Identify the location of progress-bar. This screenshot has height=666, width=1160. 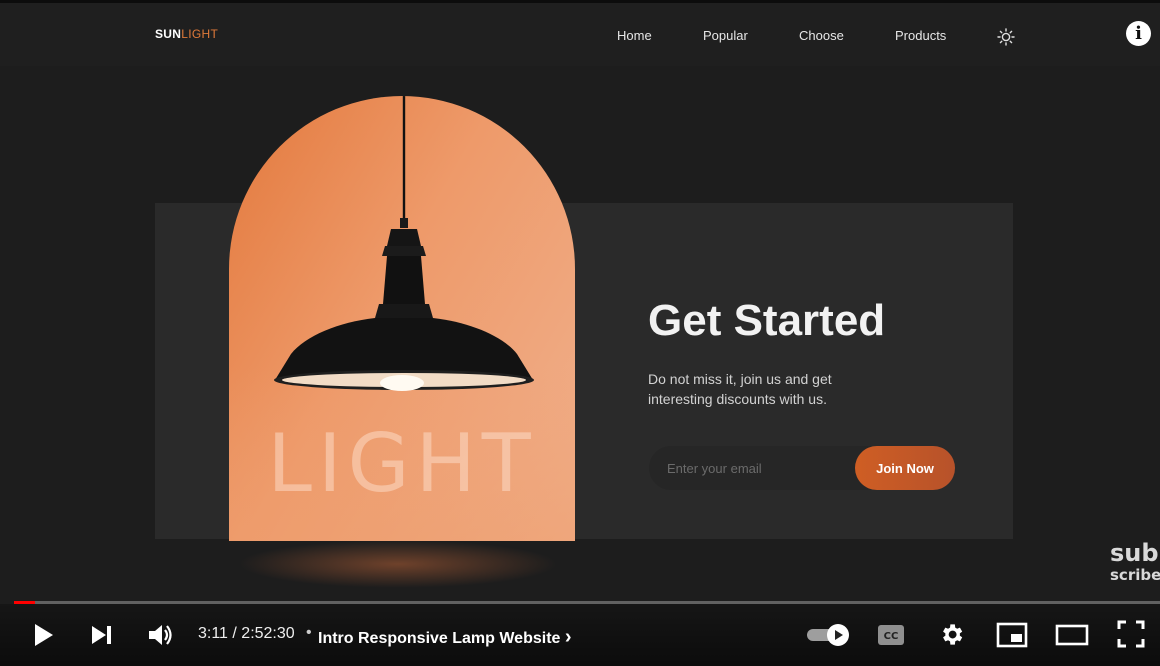
(587, 602).